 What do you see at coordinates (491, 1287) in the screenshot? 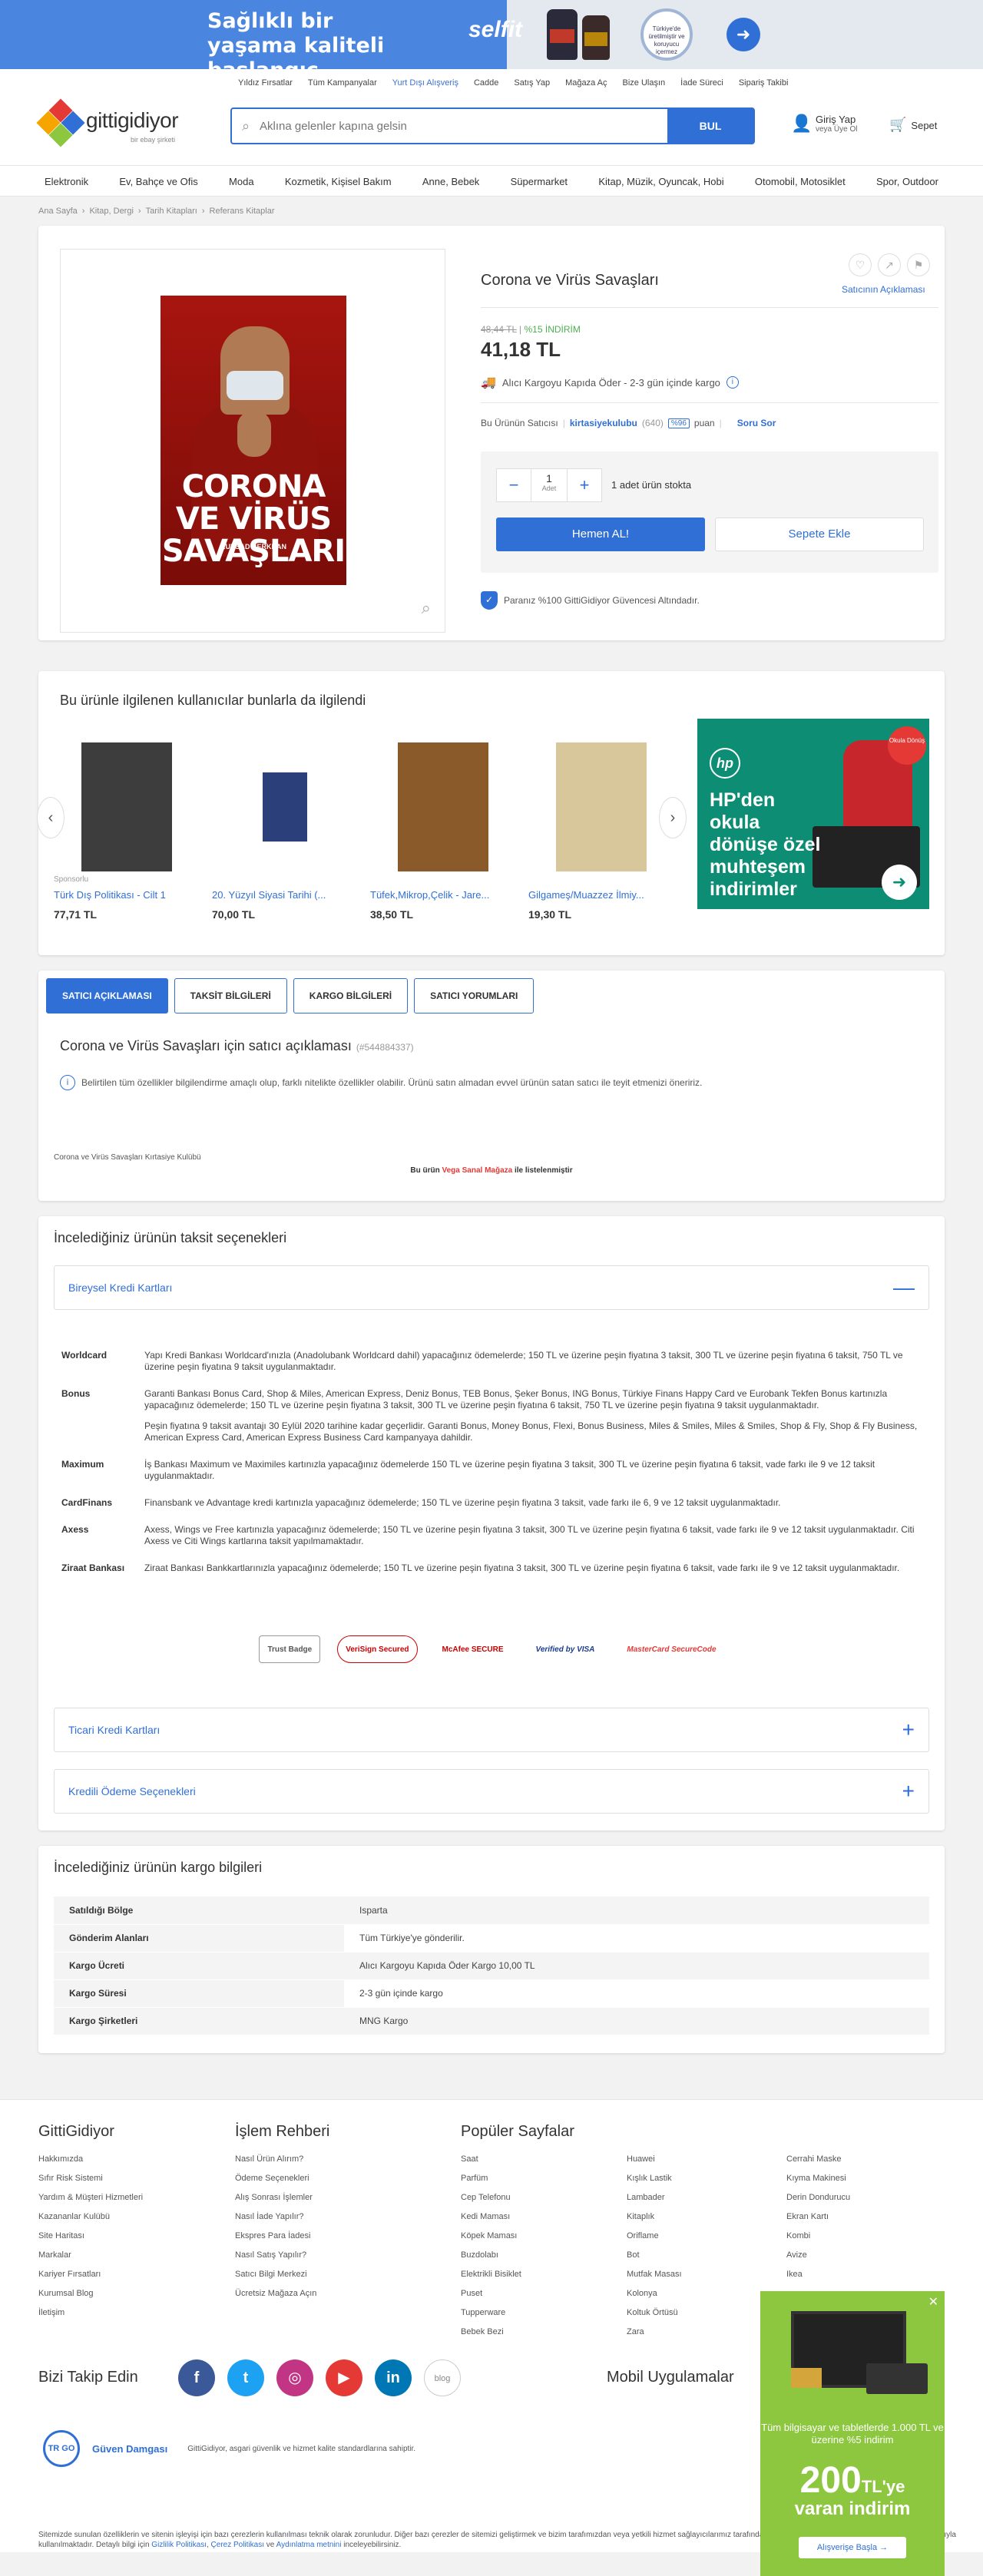
I see `accordion-individual-cards: Bireysel Kredi Kartları —` at bounding box center [491, 1287].